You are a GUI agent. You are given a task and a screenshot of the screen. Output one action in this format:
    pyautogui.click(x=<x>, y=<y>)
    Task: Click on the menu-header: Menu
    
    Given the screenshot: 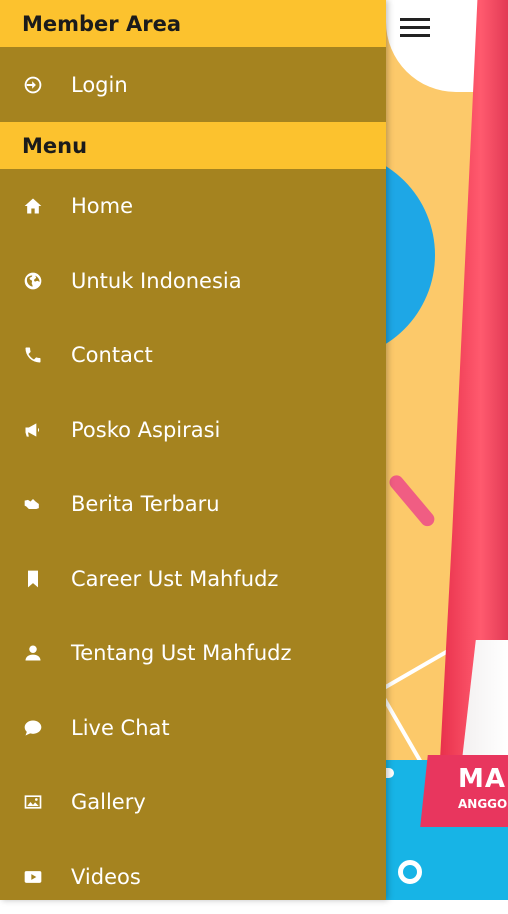 What is the action you would take?
    pyautogui.click(x=193, y=145)
    